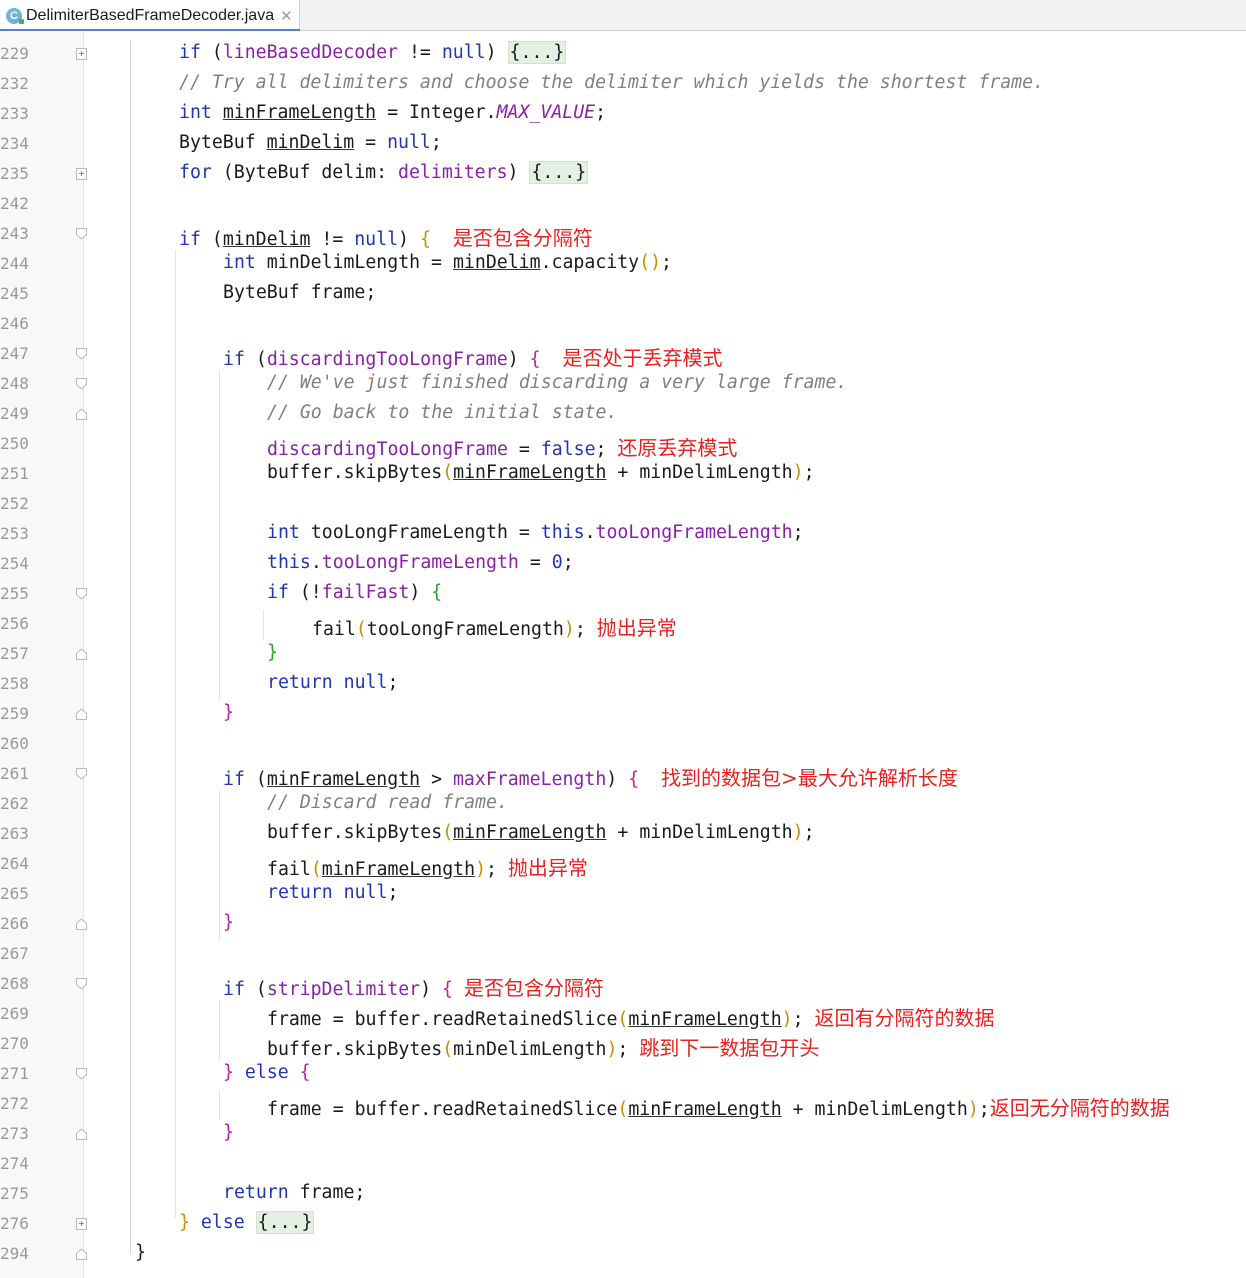 This screenshot has width=1246, height=1278. I want to click on code-line: 242, so click(623, 205).